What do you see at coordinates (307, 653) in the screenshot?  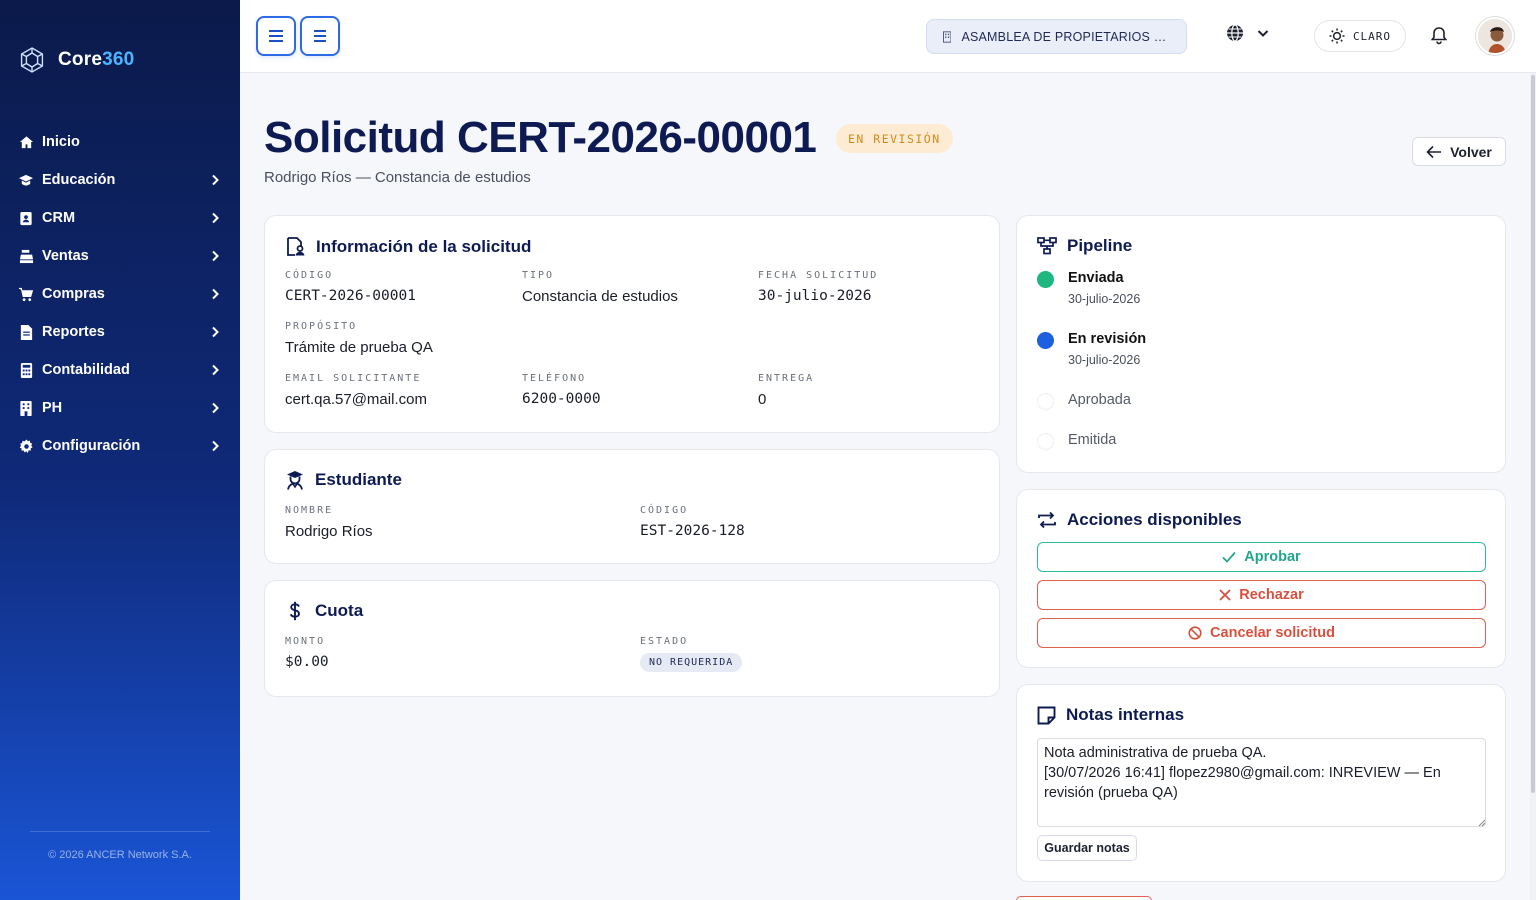 I see `field-monto: MONTO $0.00` at bounding box center [307, 653].